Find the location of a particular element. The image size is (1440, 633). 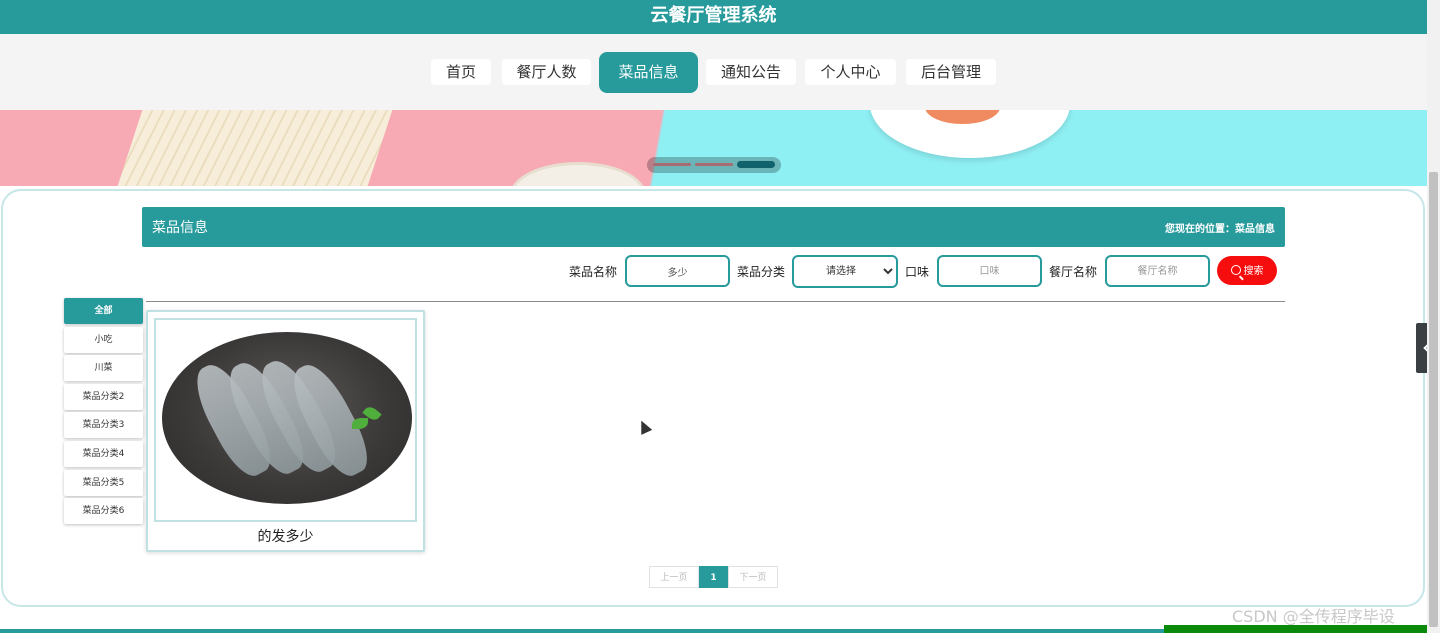

carousel-indicators is located at coordinates (714, 165).